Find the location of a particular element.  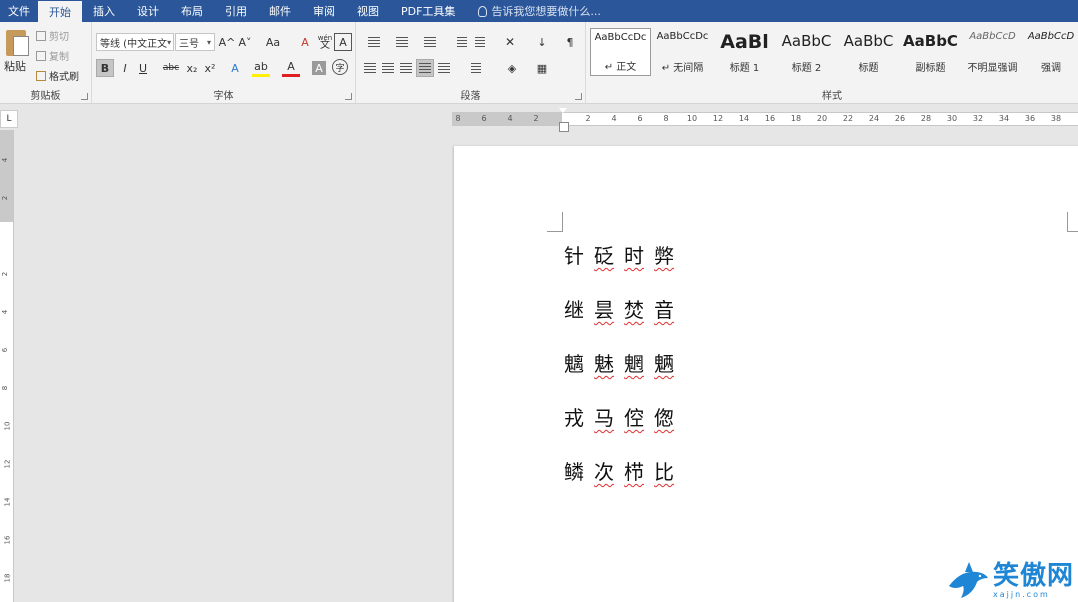

decrease-indent-button is located at coordinates (462, 42).